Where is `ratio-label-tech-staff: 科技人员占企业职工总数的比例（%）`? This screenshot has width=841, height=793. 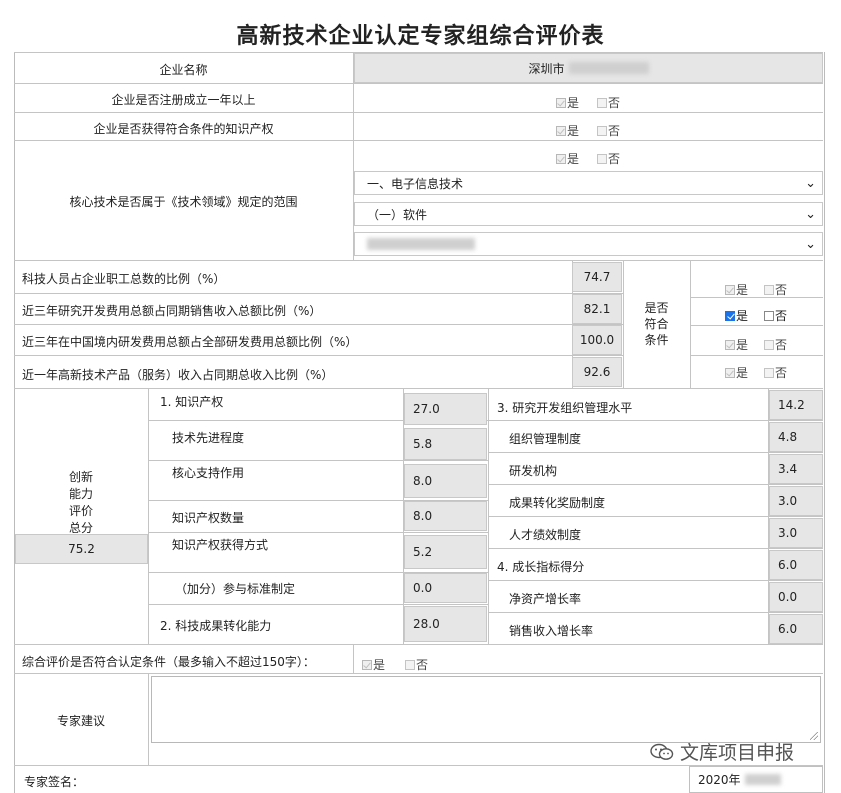 ratio-label-tech-staff: 科技人员占企业职工总数的比例（%） is located at coordinates (124, 279).